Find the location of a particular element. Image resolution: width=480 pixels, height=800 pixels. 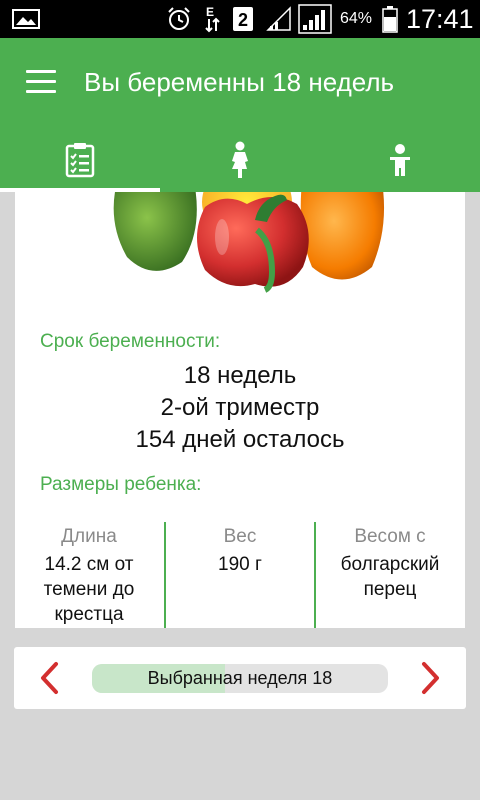

sim-slot-number: 2 is located at coordinates (243, 20).